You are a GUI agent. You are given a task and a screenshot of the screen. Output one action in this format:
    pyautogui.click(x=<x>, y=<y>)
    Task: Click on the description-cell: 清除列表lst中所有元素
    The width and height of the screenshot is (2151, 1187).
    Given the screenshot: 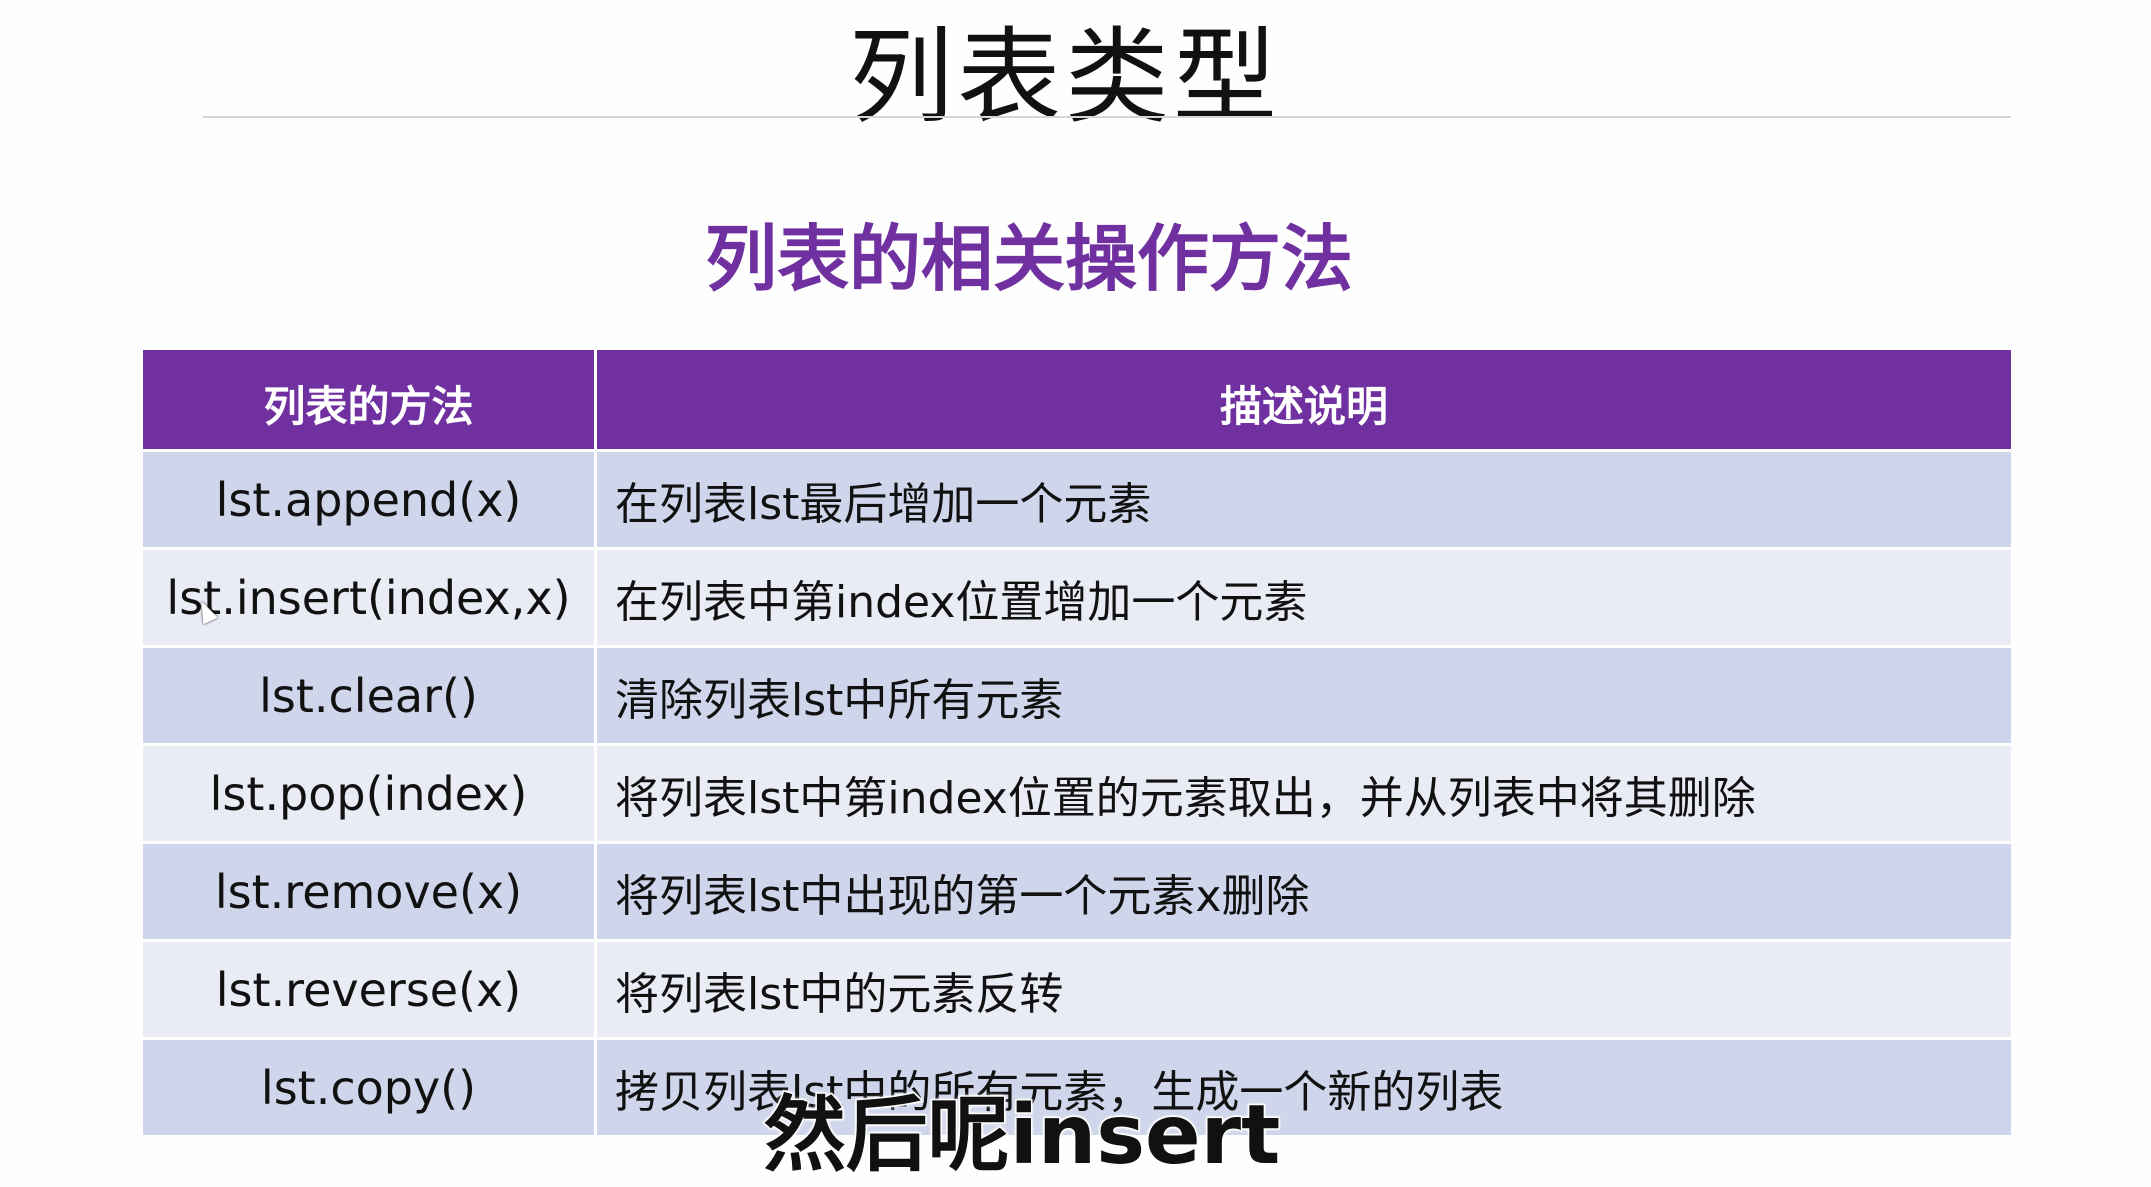 What is the action you would take?
    pyautogui.click(x=1304, y=695)
    